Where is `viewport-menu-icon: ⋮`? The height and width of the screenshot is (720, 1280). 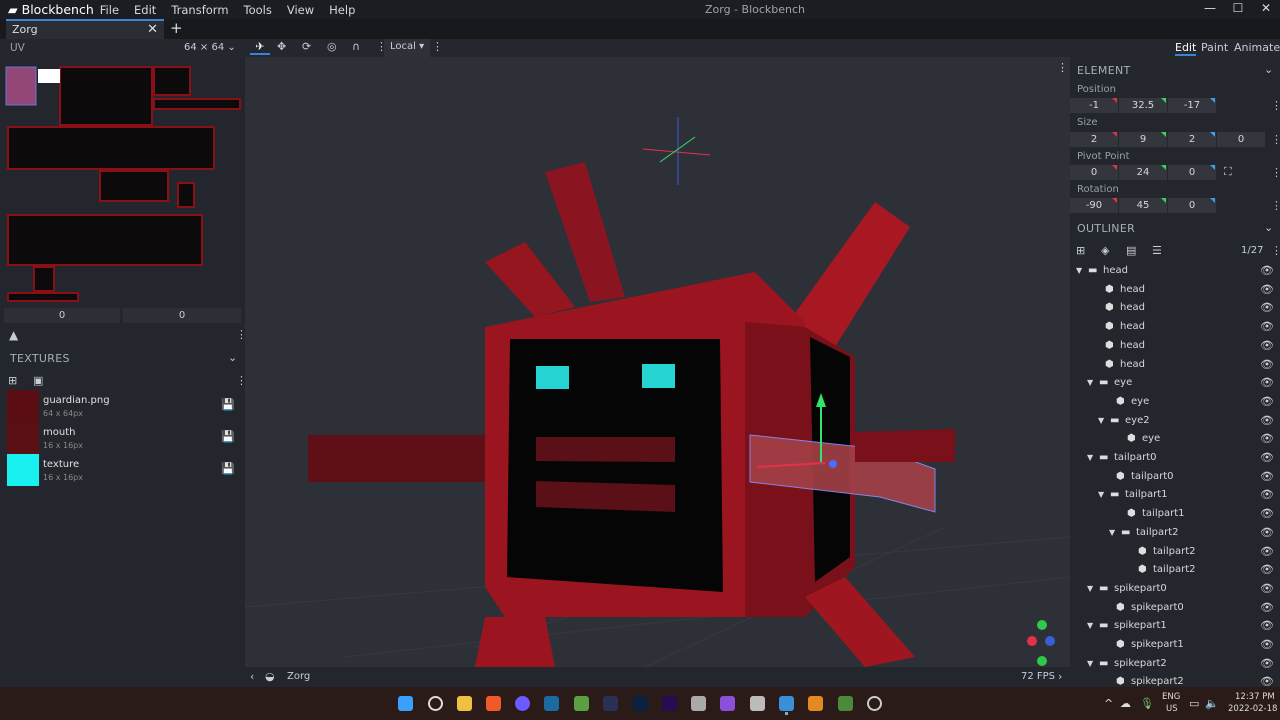 viewport-menu-icon: ⋮ is located at coordinates (1062, 67).